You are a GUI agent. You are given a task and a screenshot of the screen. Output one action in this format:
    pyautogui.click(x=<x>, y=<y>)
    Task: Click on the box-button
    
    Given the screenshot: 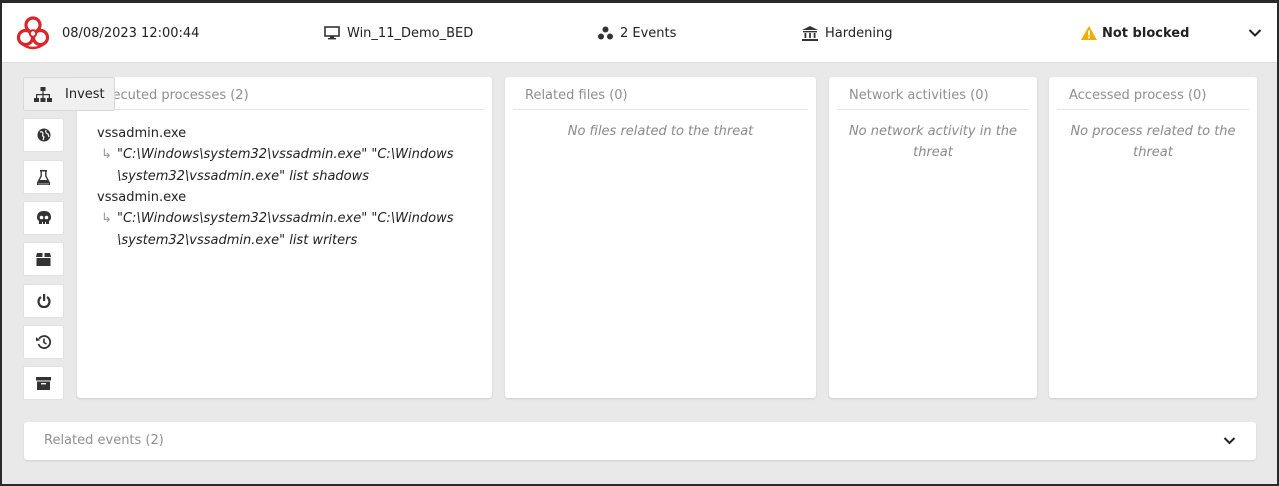 What is the action you would take?
    pyautogui.click(x=43, y=259)
    